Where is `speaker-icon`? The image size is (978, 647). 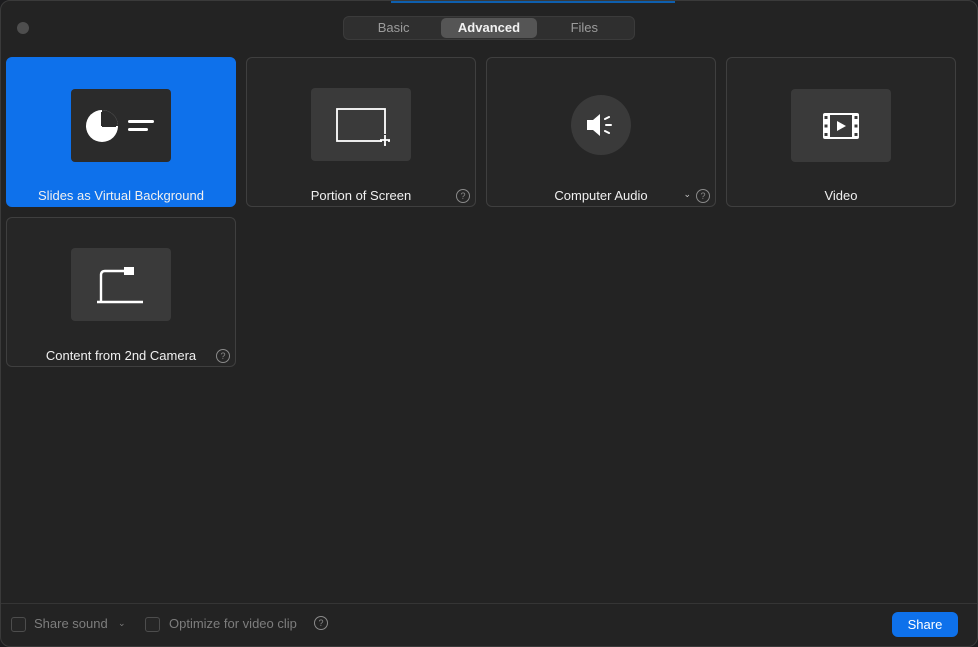
speaker-icon is located at coordinates (601, 125).